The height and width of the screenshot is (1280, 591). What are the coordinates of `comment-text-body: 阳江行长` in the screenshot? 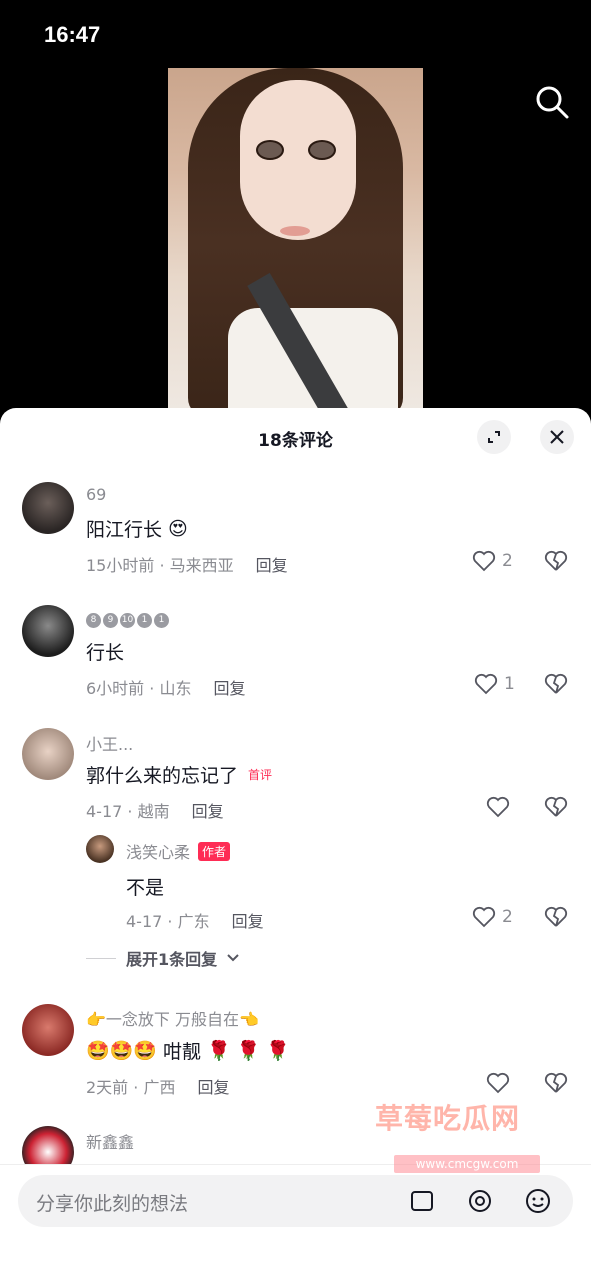 It's located at (124, 530).